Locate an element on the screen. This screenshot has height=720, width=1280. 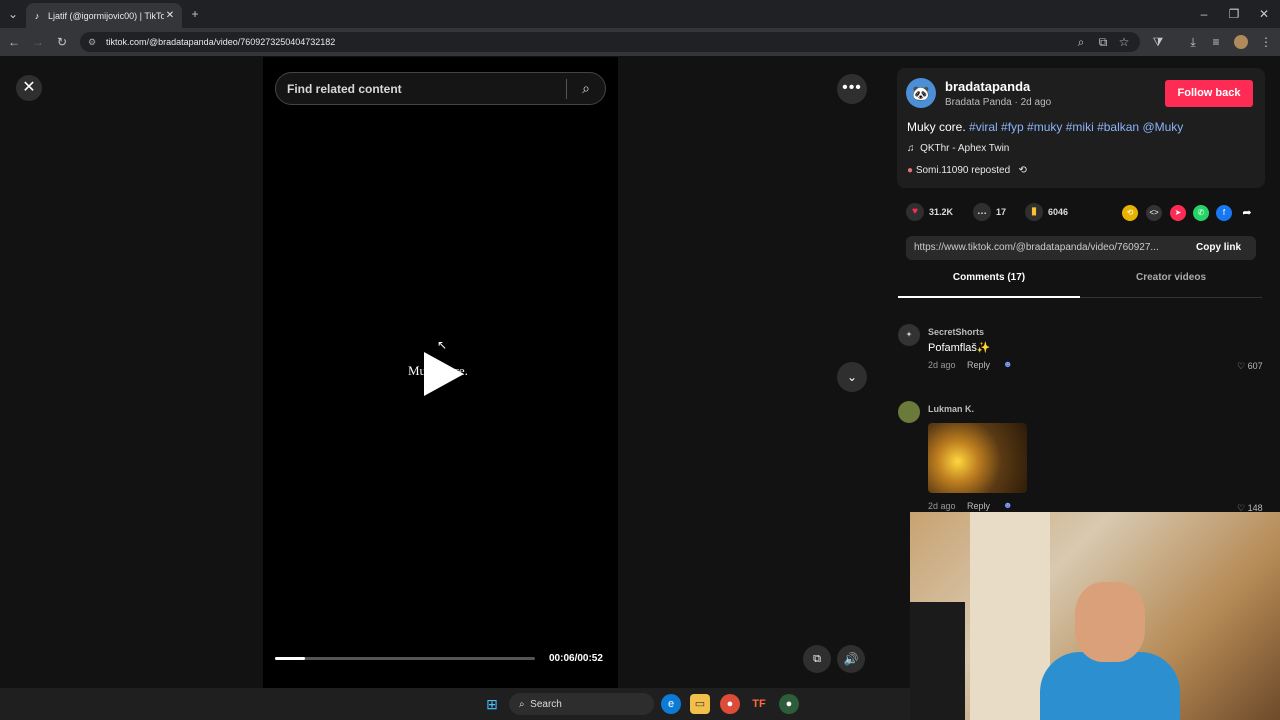
comment-like: ♡ 607 is located at coordinates (1250, 366).